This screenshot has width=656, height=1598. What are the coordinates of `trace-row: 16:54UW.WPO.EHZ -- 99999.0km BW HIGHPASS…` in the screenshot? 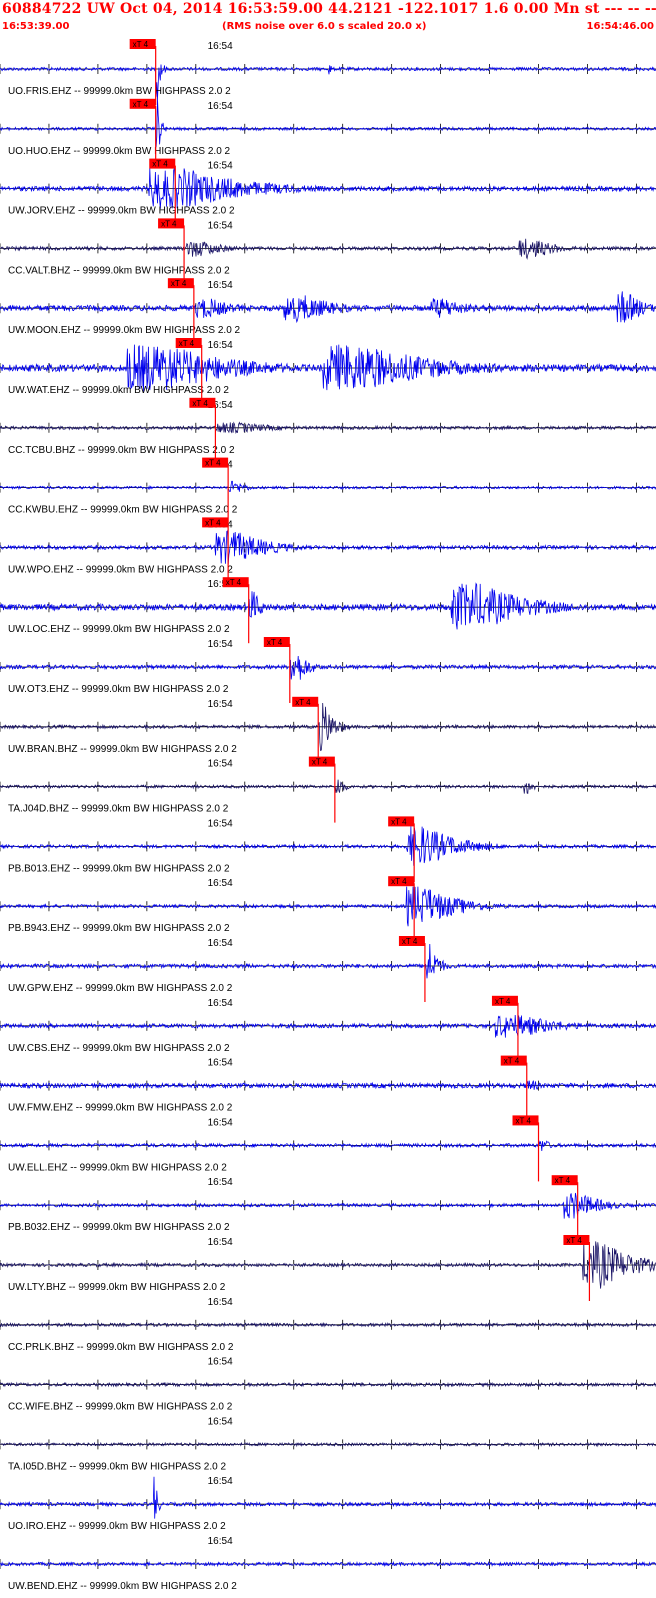 It's located at (328, 550).